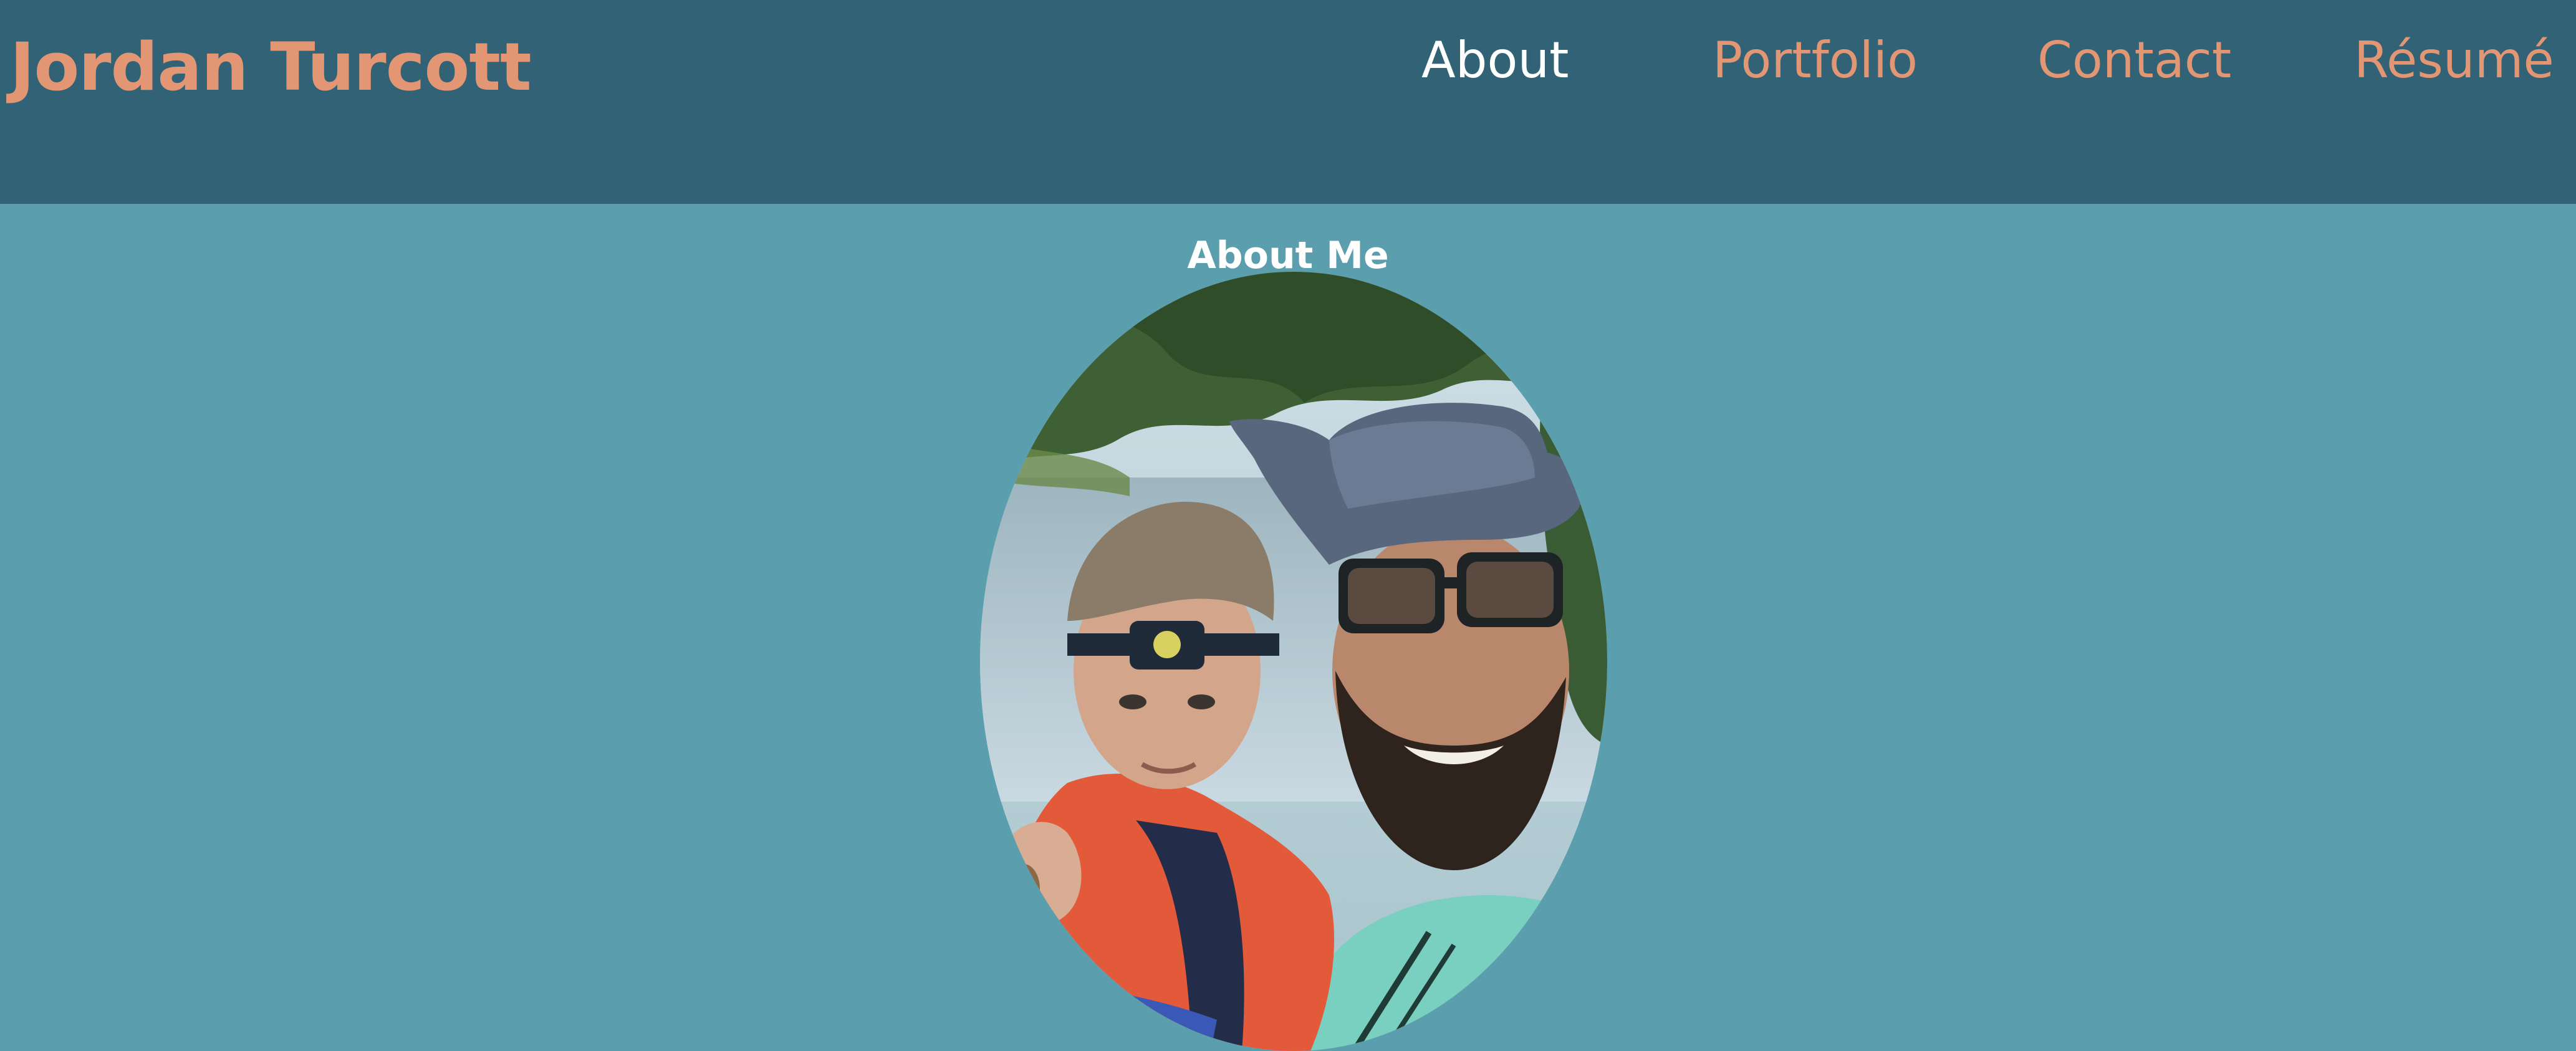 The height and width of the screenshot is (1051, 2576). What do you see at coordinates (1815, 60) in the screenshot?
I see `nav-link-portfolio: Portfolio` at bounding box center [1815, 60].